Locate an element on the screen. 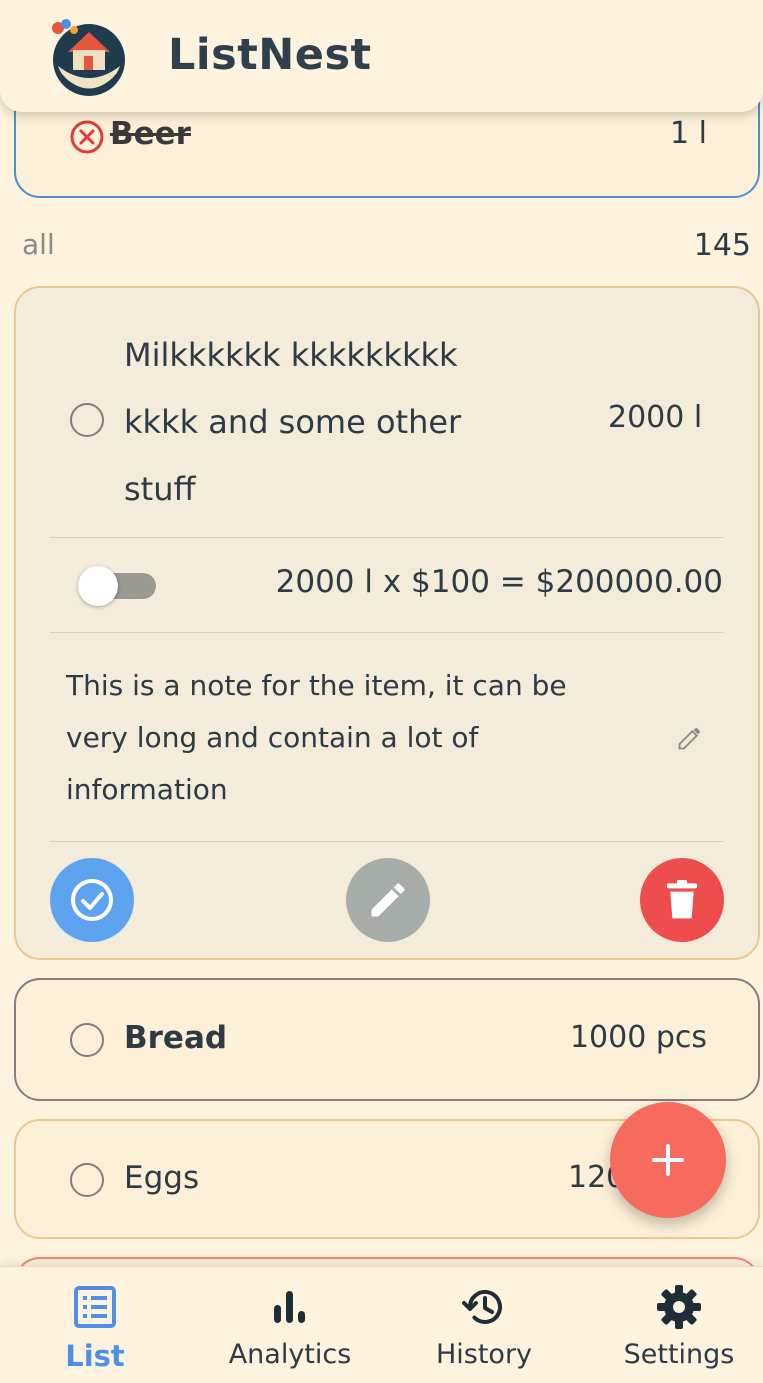 The image size is (763, 1383). trash-icon is located at coordinates (682, 899).